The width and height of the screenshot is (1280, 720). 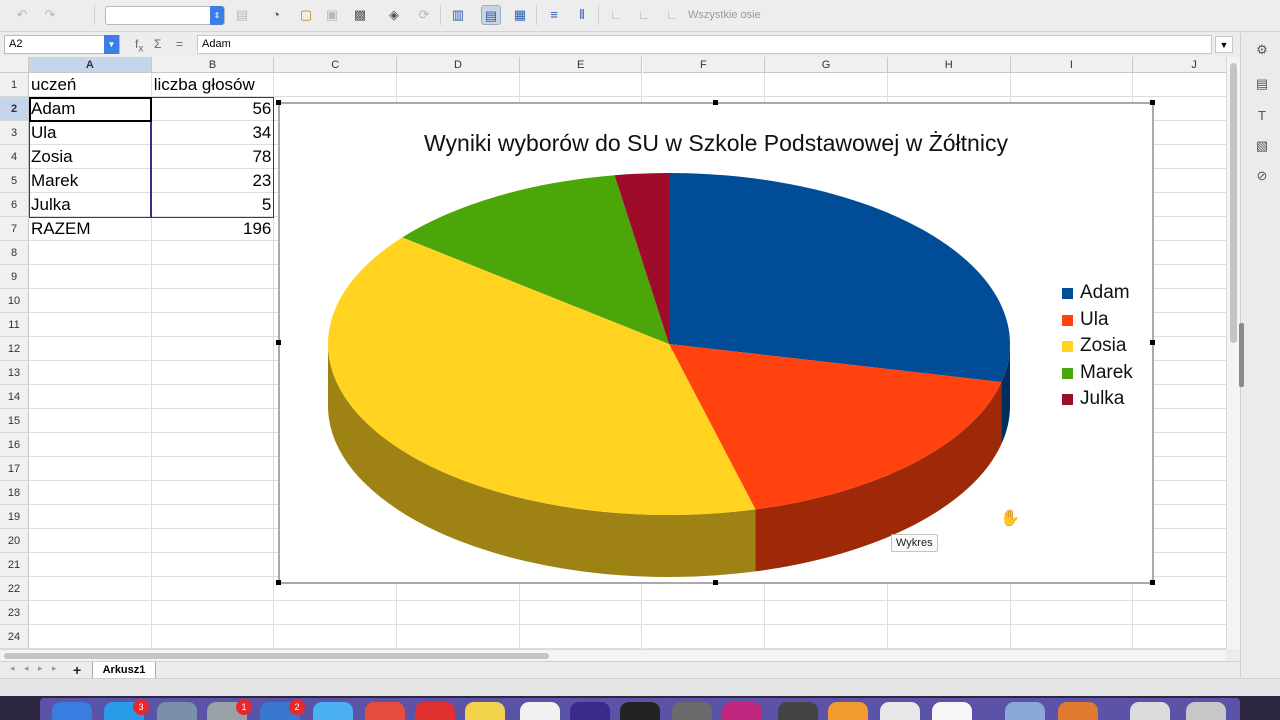 What do you see at coordinates (581, 65) in the screenshot?
I see `column-header: E` at bounding box center [581, 65].